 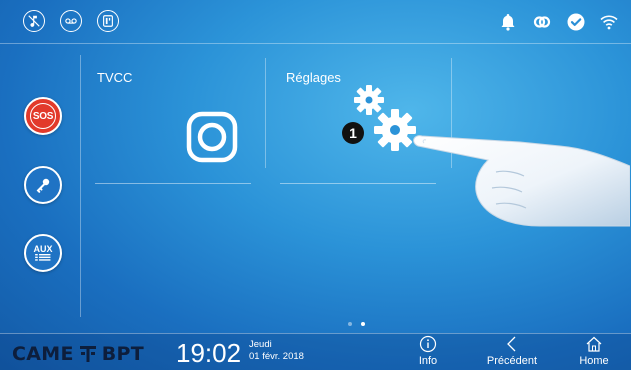 I want to click on top-divider, so click(x=315, y=43).